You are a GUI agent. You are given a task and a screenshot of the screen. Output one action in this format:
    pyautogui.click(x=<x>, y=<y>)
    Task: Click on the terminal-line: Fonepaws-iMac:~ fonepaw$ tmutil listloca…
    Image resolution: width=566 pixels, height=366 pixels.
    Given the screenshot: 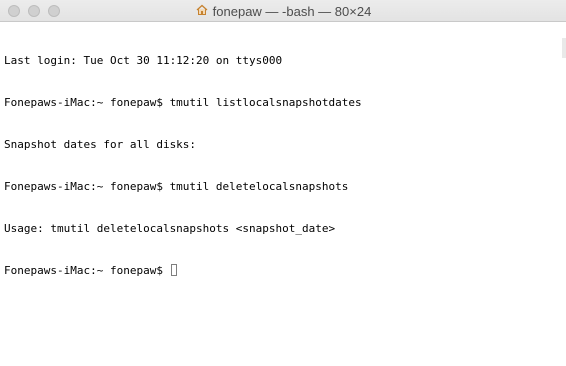 What is the action you would take?
    pyautogui.click(x=183, y=102)
    